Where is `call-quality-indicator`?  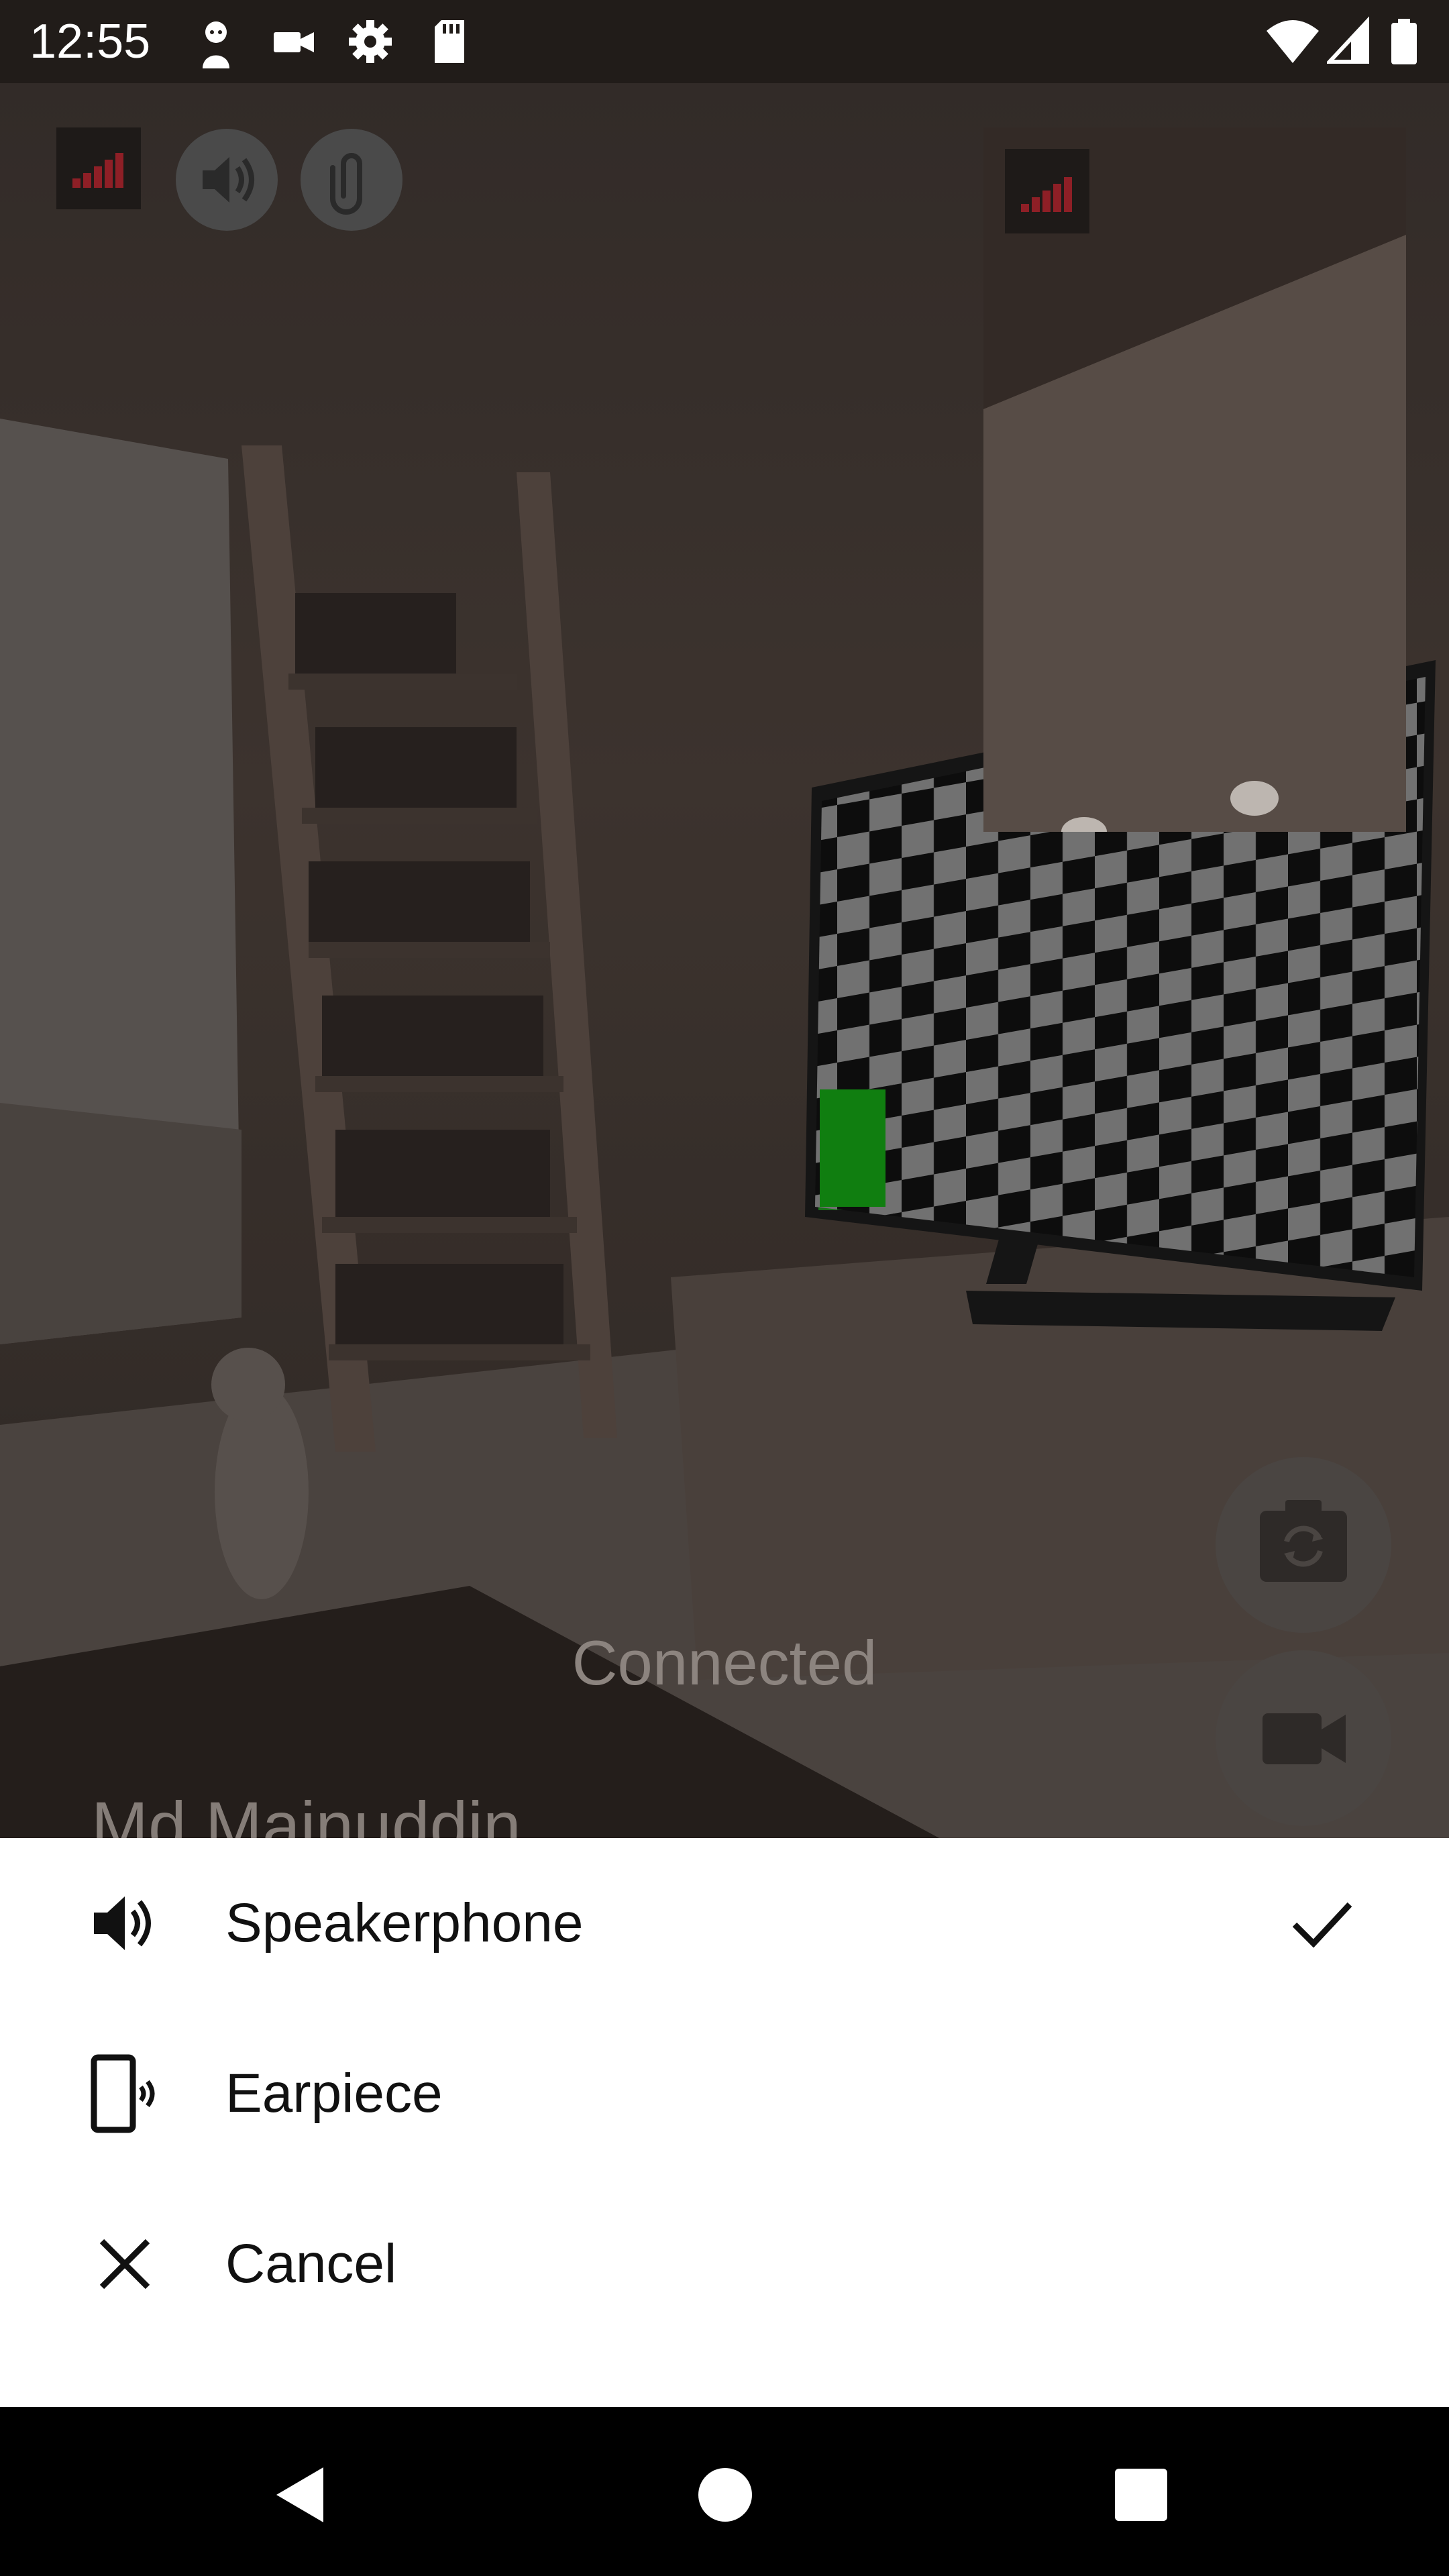 call-quality-indicator is located at coordinates (98, 168).